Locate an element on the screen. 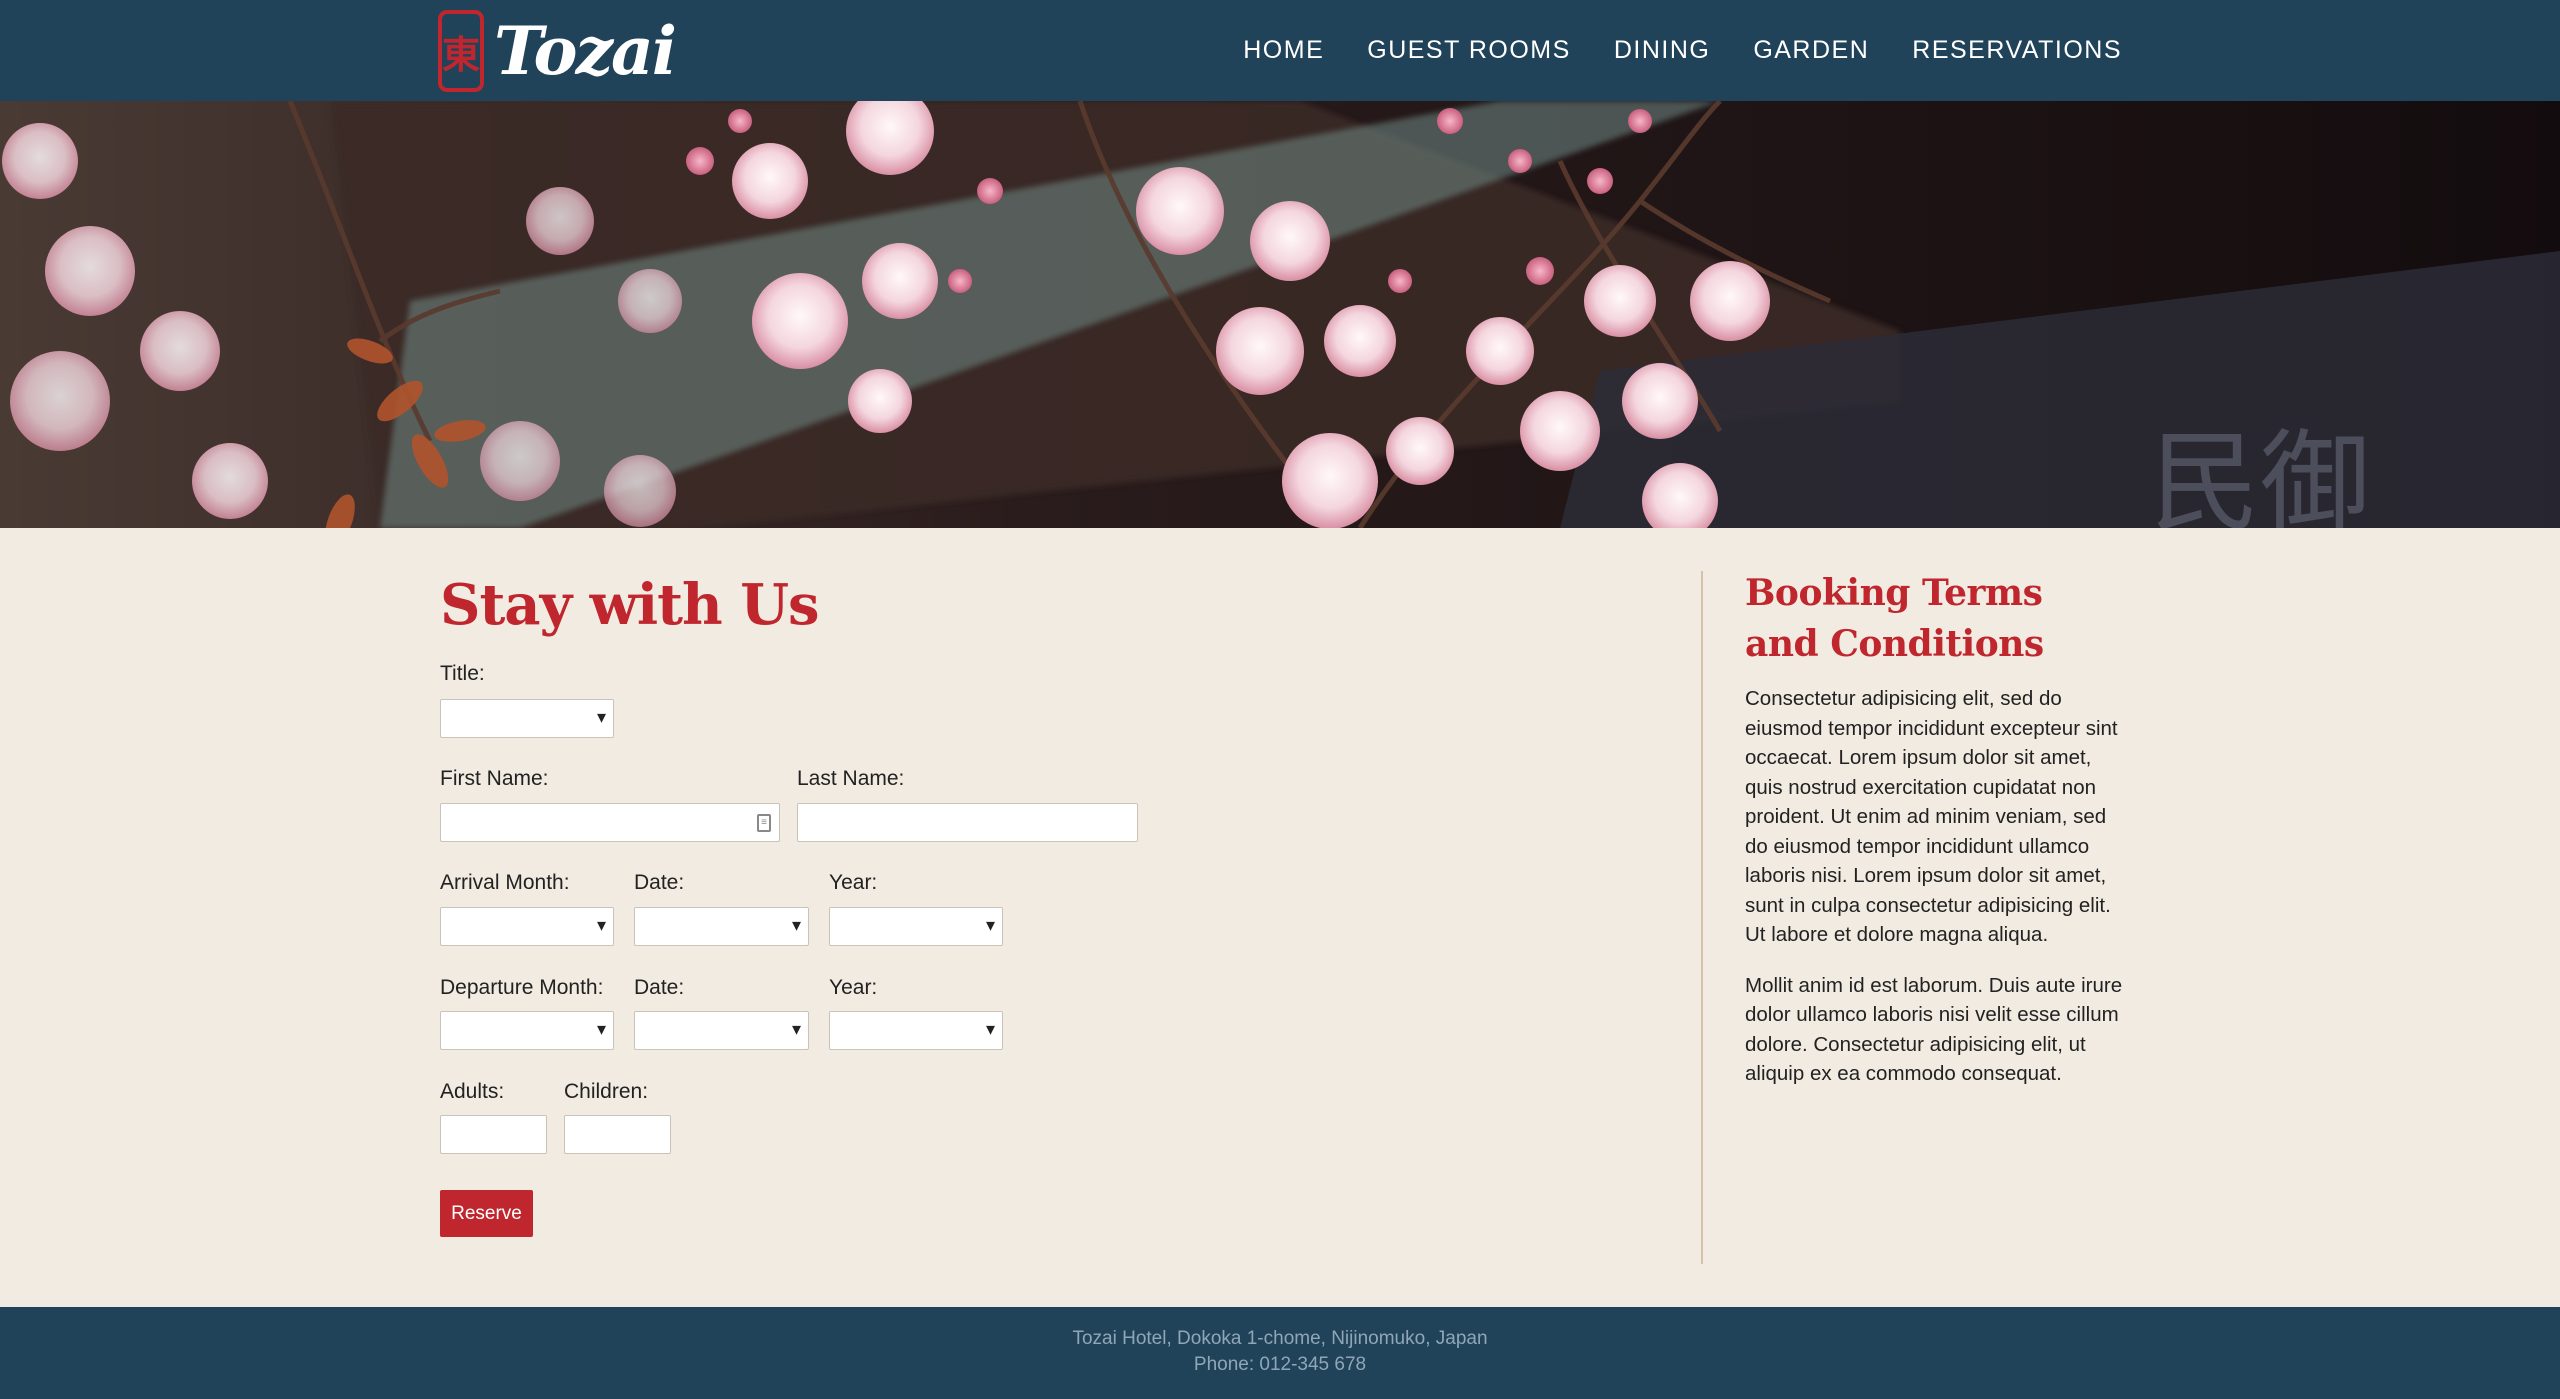 The width and height of the screenshot is (2560, 1399). last-name-label: Last Name: is located at coordinates (851, 778).